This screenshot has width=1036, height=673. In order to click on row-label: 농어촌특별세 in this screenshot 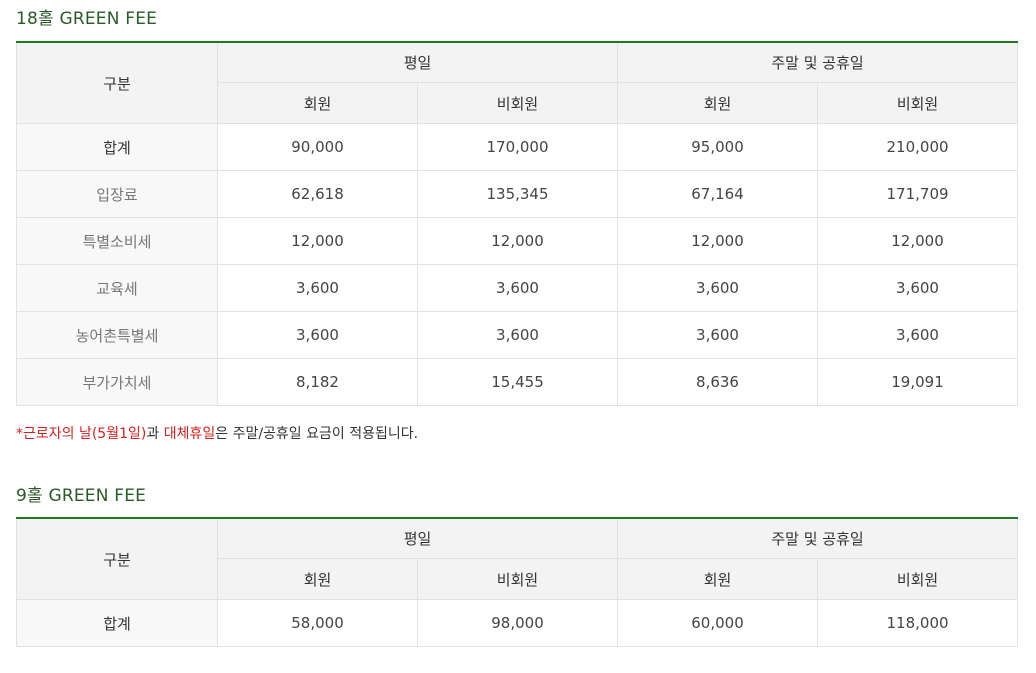, I will do `click(117, 335)`.